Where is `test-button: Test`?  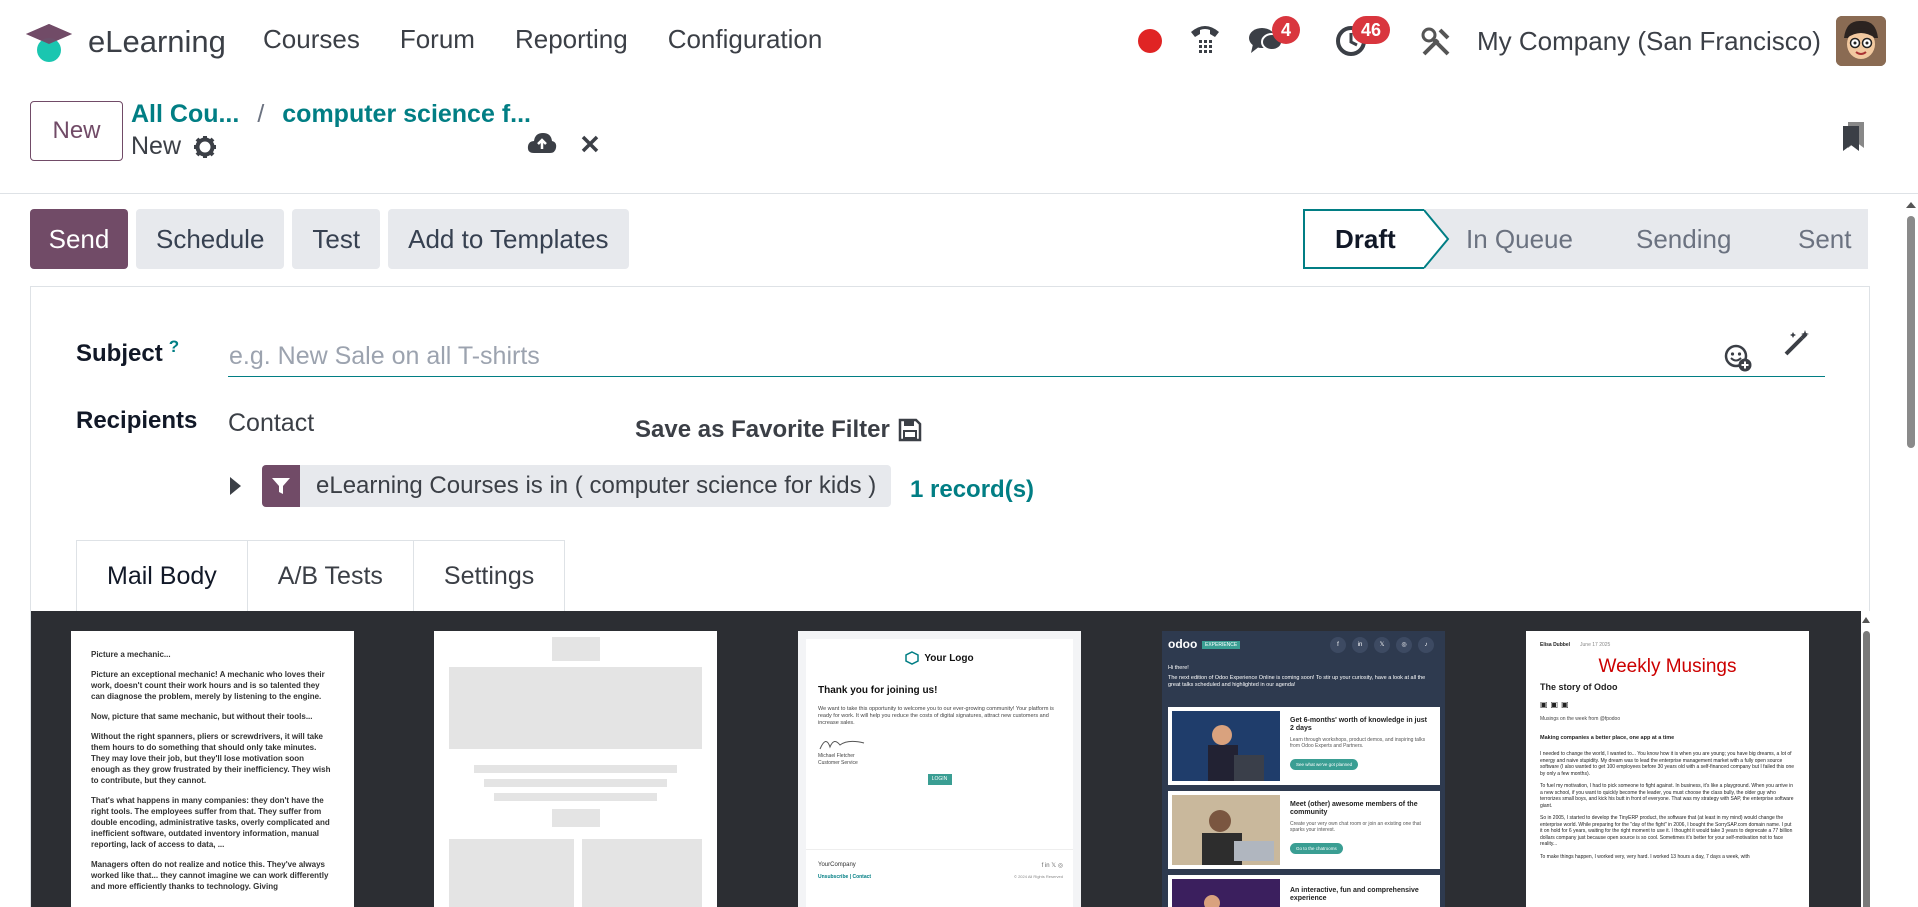 test-button: Test is located at coordinates (336, 239).